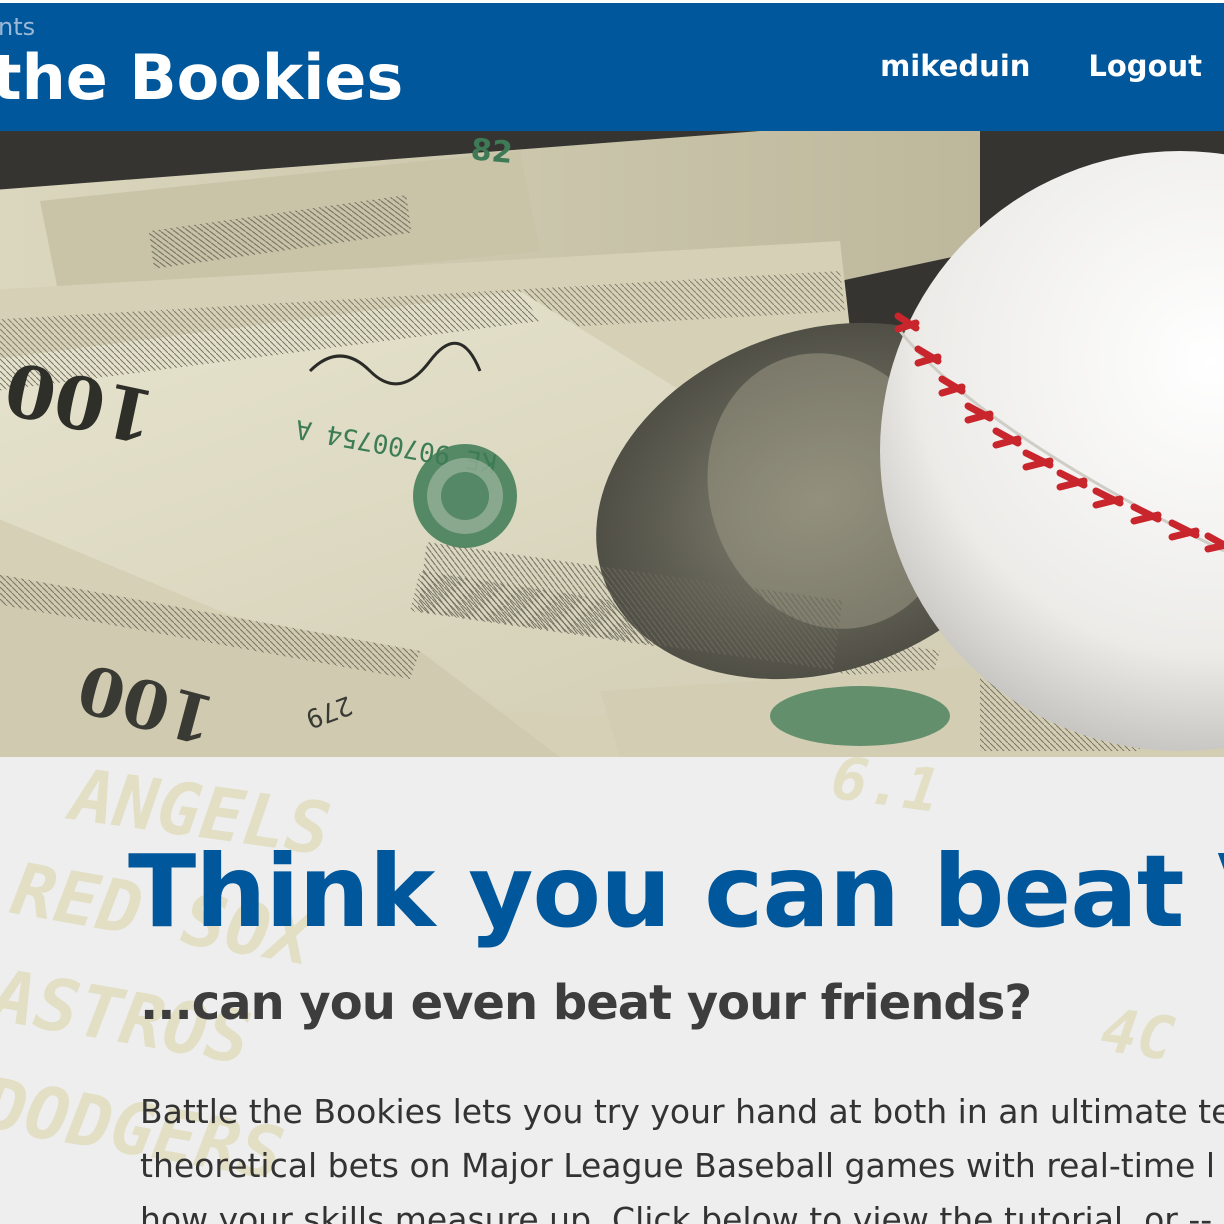  Describe the element at coordinates (676, 891) in the screenshot. I see `intro-heading: Think you can beat Ve` at that location.